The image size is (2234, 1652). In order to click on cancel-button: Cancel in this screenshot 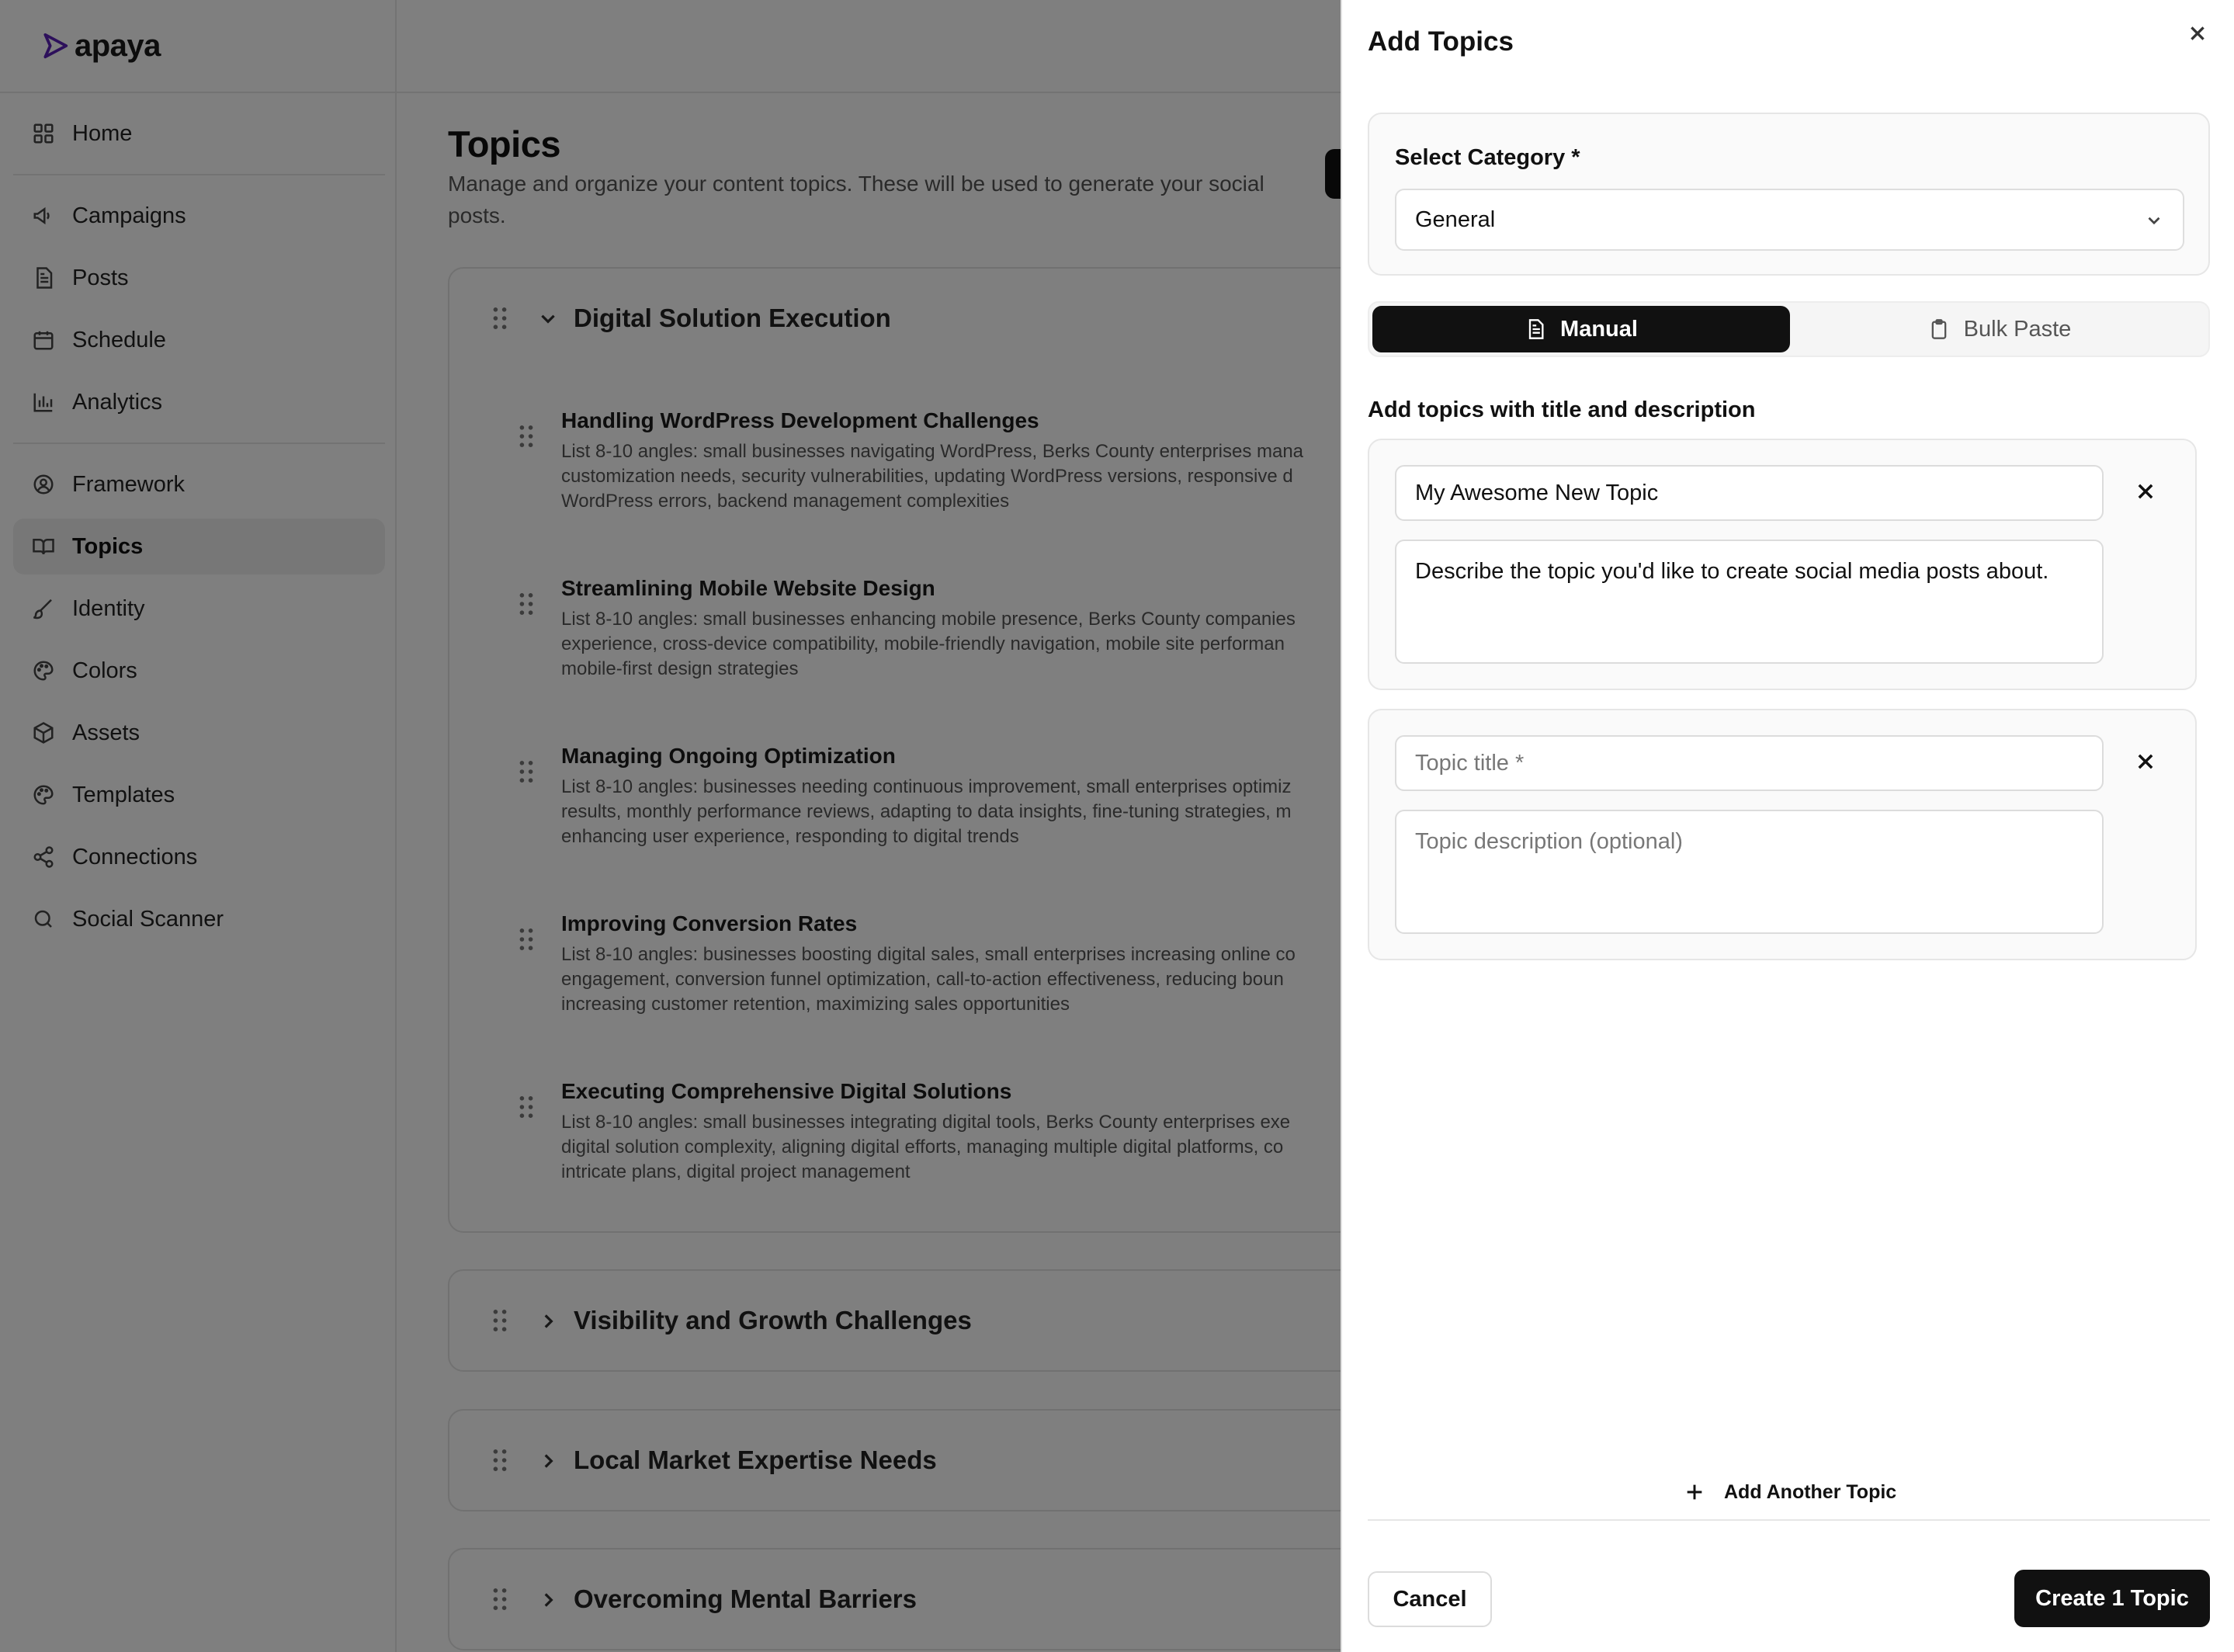, I will do `click(1430, 1599)`.